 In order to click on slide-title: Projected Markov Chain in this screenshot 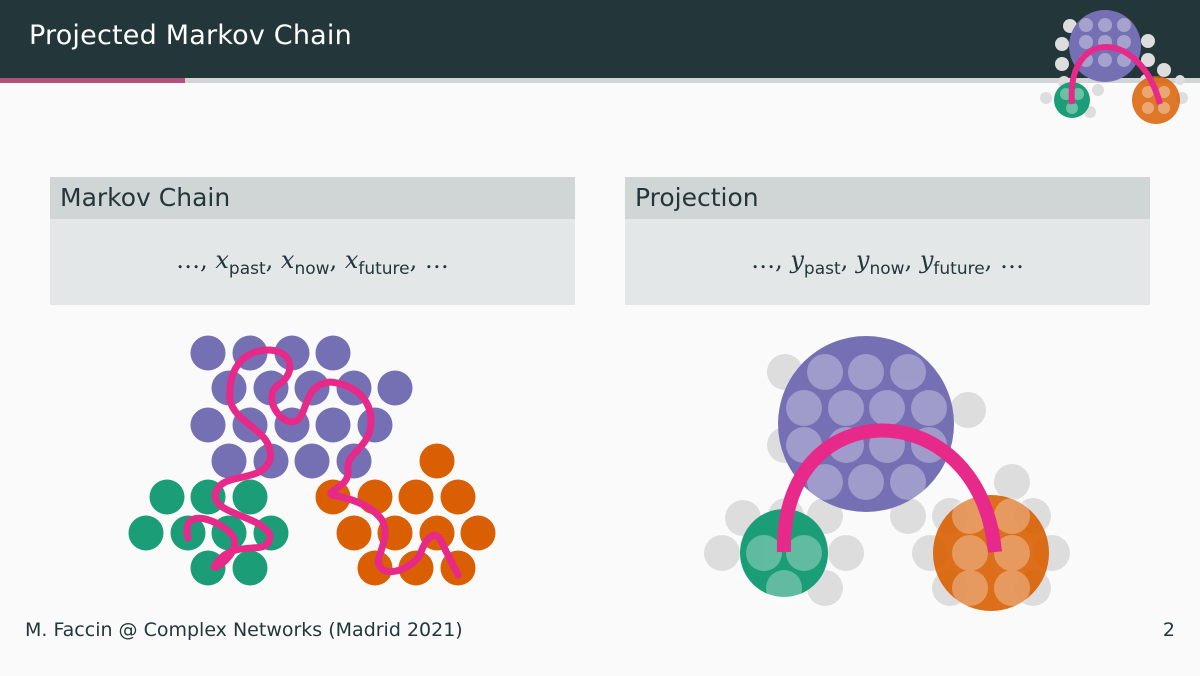, I will do `click(190, 35)`.